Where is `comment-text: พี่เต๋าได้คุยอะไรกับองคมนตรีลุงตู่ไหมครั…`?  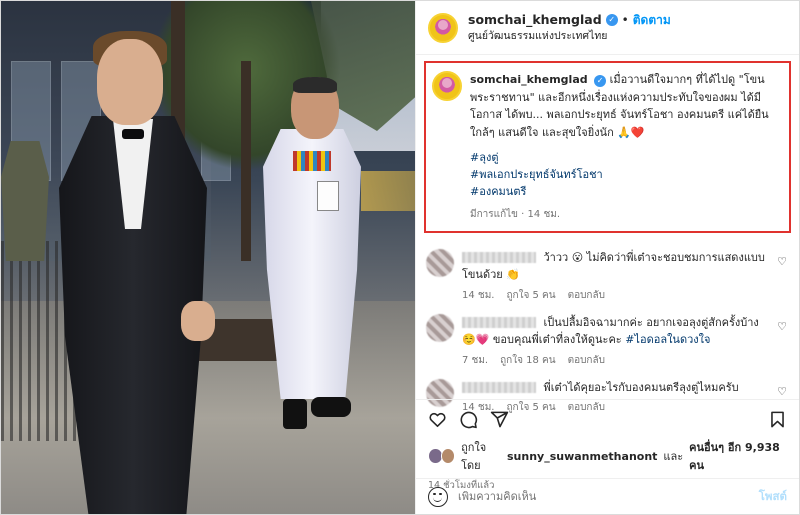
comment-text: พี่เต๋าได้คุยอะไรกับองคมนตรีลุงตู่ไหมครั… is located at coordinates (641, 387).